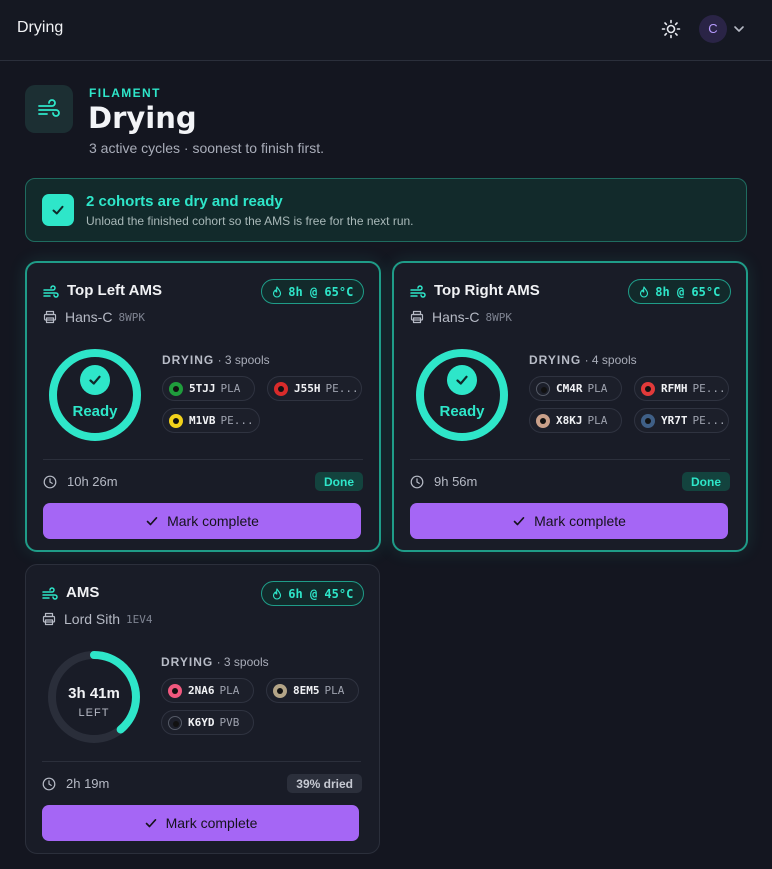 This screenshot has width=772, height=869. What do you see at coordinates (386, 30) in the screenshot?
I see `top-bar: Drying C` at bounding box center [386, 30].